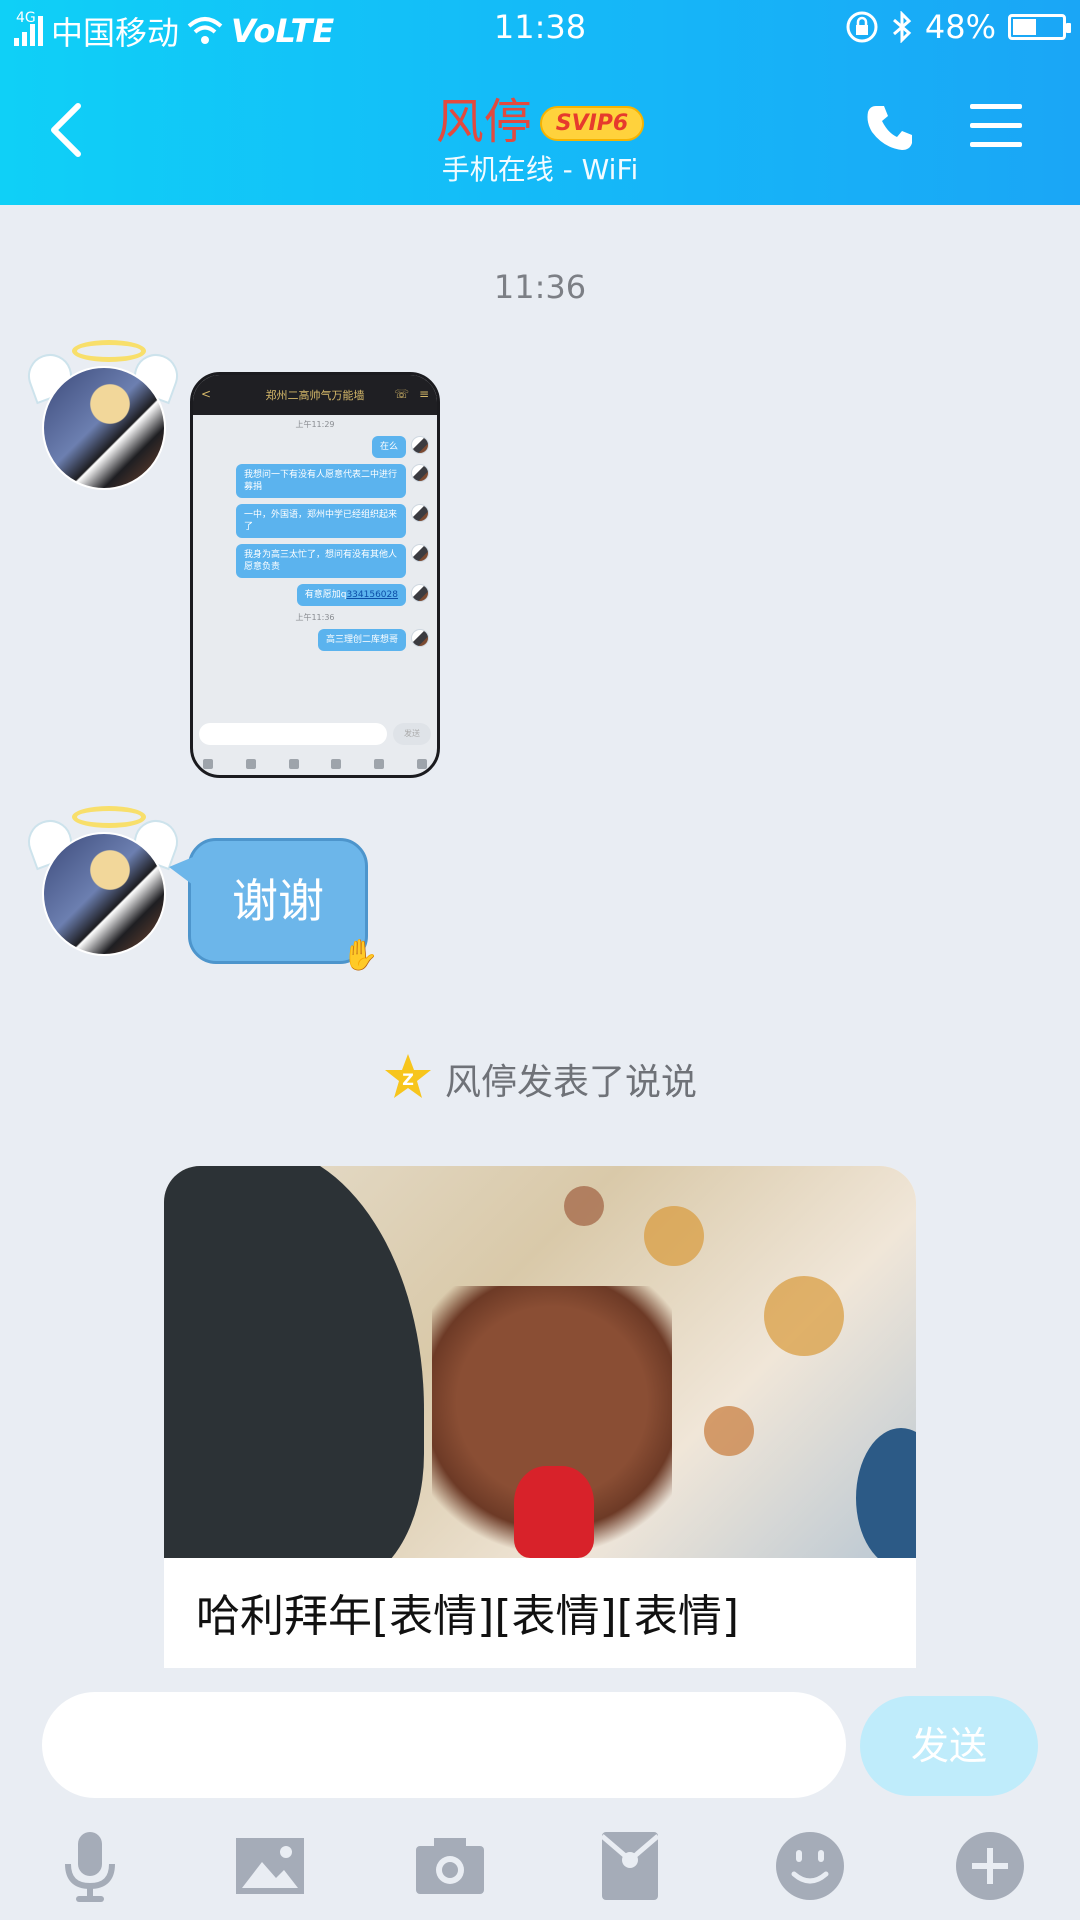  I want to click on post-notice: Z 风停发表了说说, so click(540, 1078).